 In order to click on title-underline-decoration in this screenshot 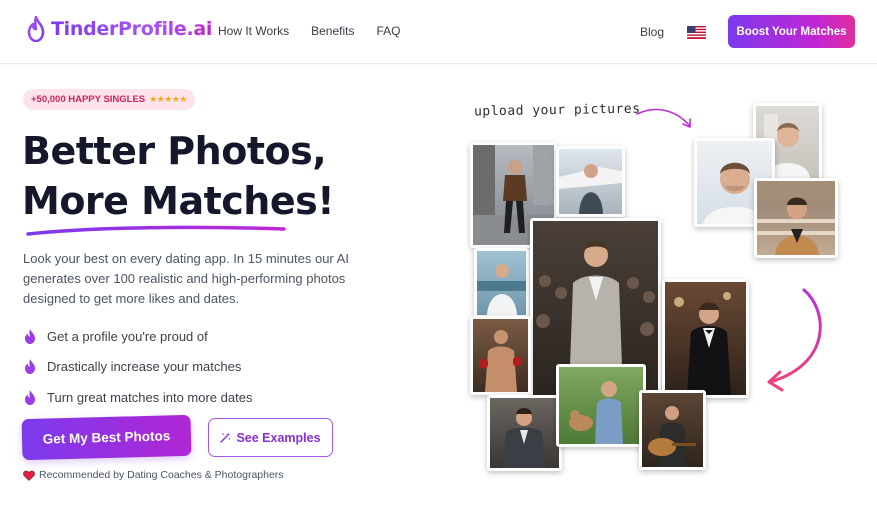, I will do `click(156, 230)`.